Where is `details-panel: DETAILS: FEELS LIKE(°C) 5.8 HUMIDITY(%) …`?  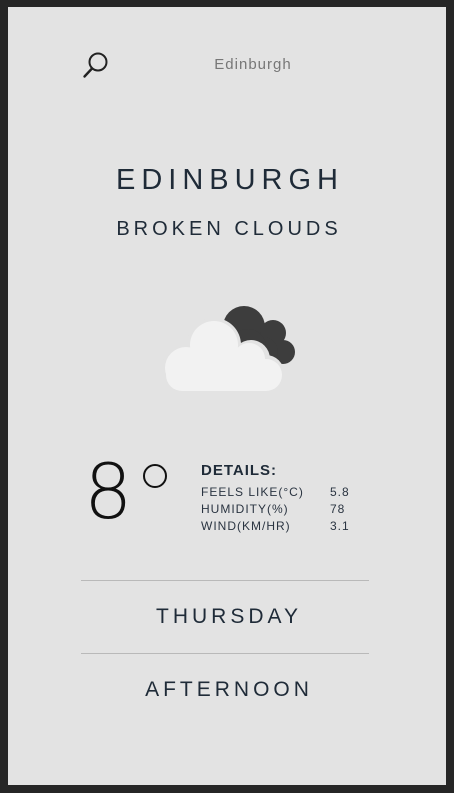 details-panel: DETAILS: FEELS LIKE(°C) 5.8 HUMIDITY(%) … is located at coordinates (286, 498).